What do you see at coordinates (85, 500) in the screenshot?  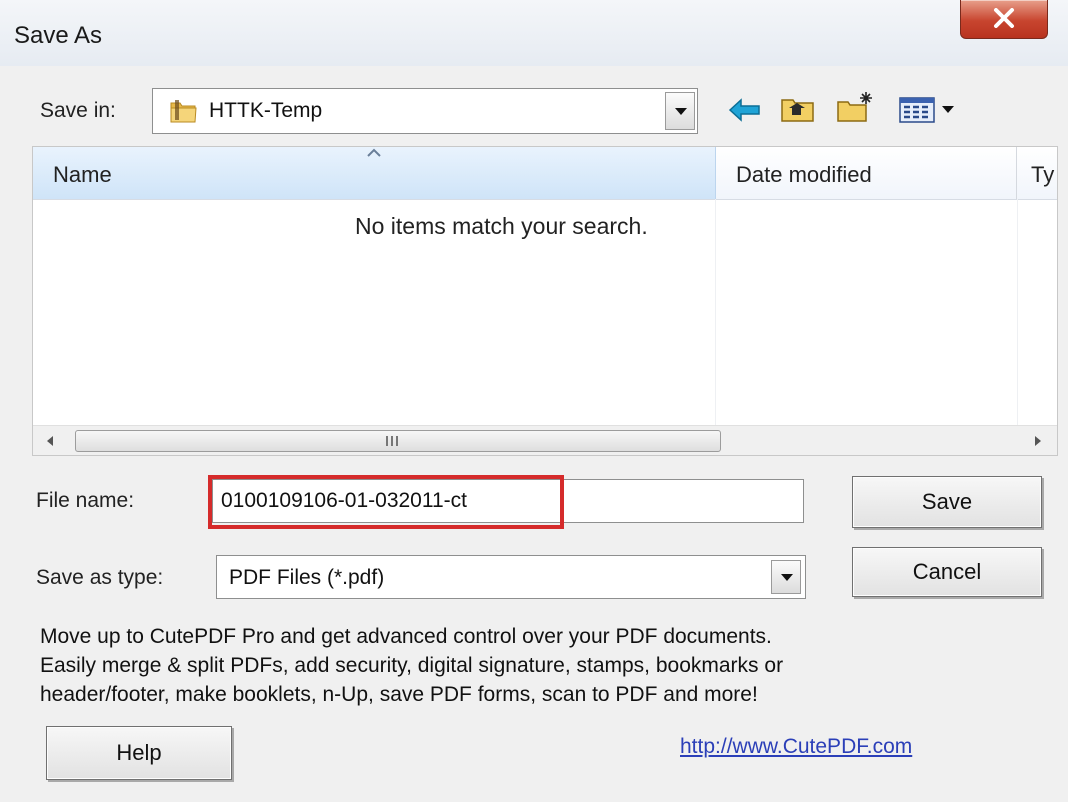 I see `file-name-label: File name:` at bounding box center [85, 500].